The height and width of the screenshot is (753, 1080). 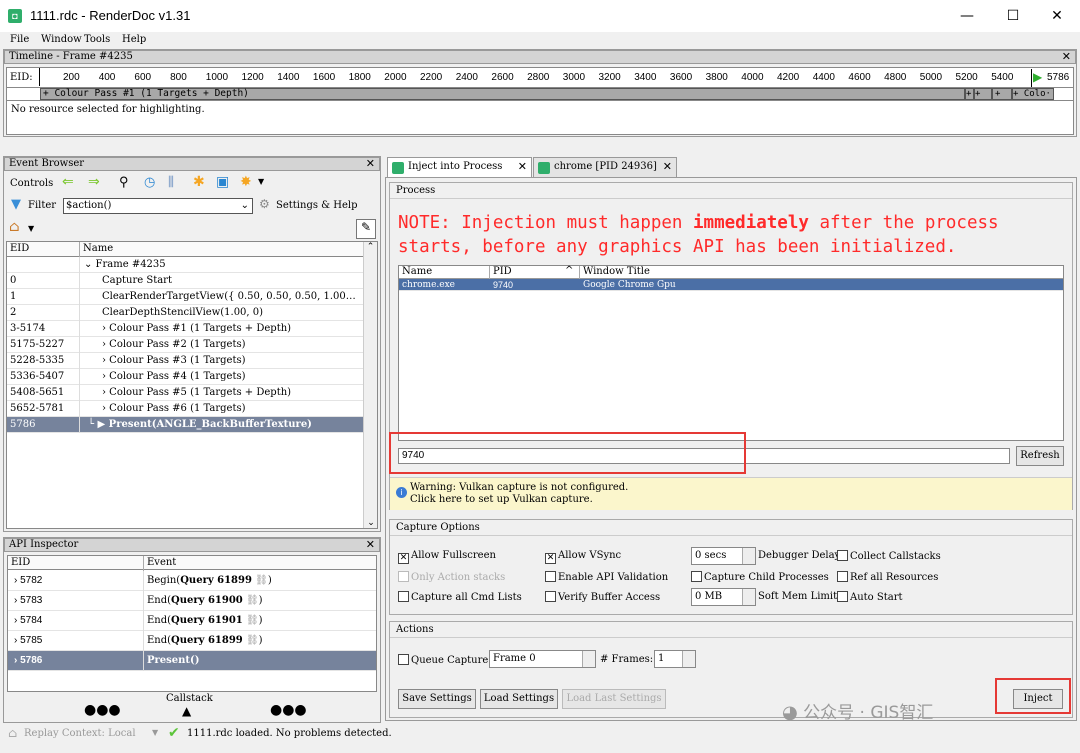 What do you see at coordinates (134, 39) in the screenshot?
I see `menu-help: Help` at bounding box center [134, 39].